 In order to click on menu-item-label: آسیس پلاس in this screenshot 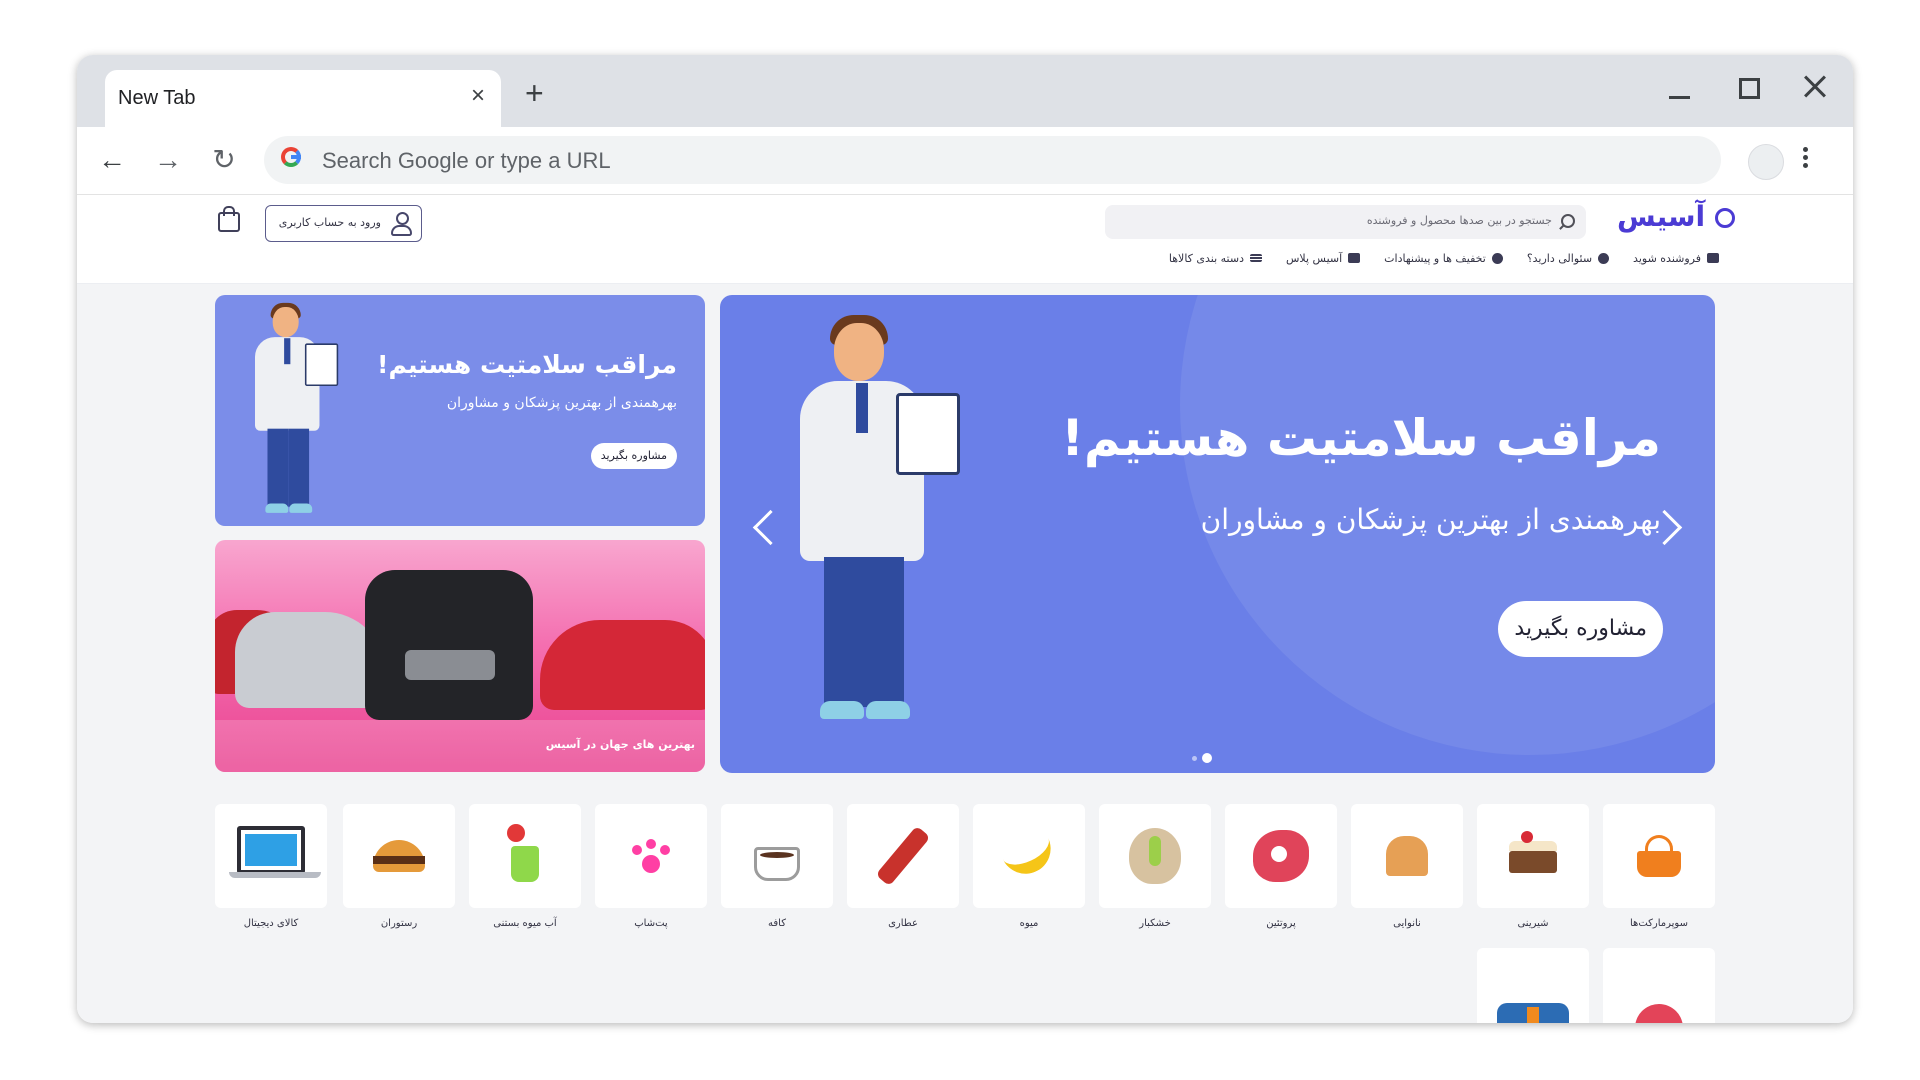, I will do `click(1314, 258)`.